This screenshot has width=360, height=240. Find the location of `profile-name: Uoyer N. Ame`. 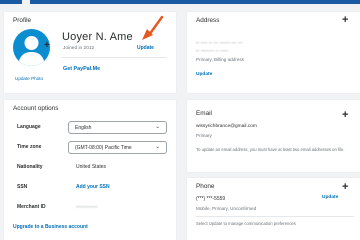

profile-name: Uoyer N. Ame is located at coordinates (97, 37).